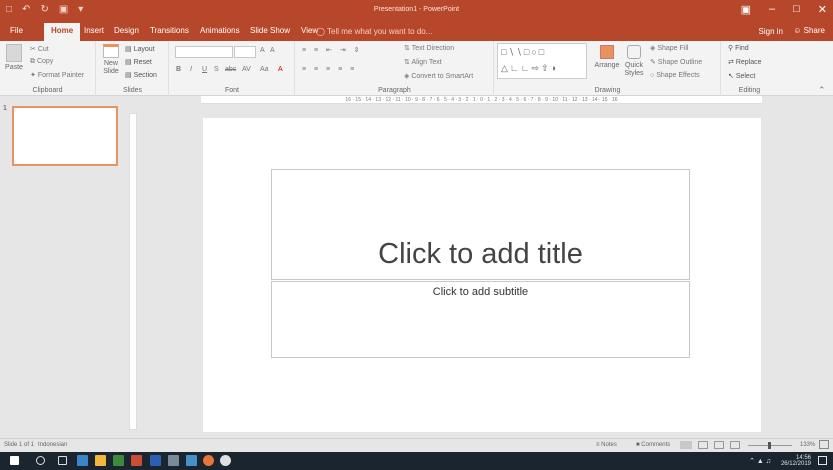  I want to click on windows-start-icon, so click(14, 460).